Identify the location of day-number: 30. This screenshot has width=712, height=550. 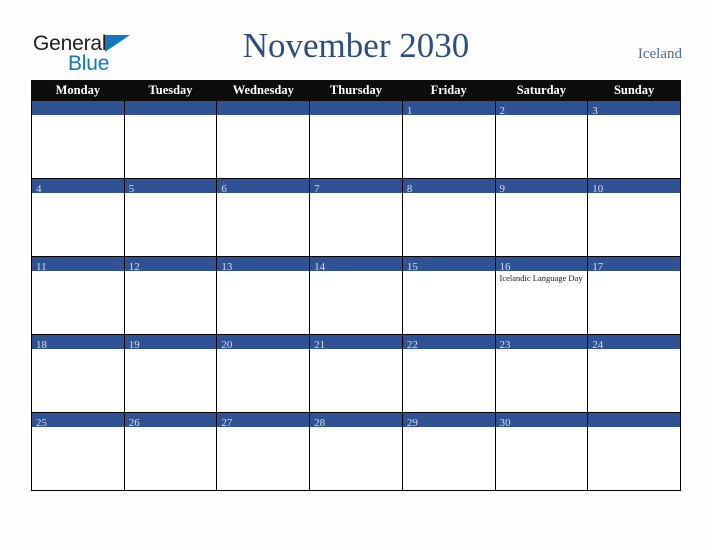
(505, 423).